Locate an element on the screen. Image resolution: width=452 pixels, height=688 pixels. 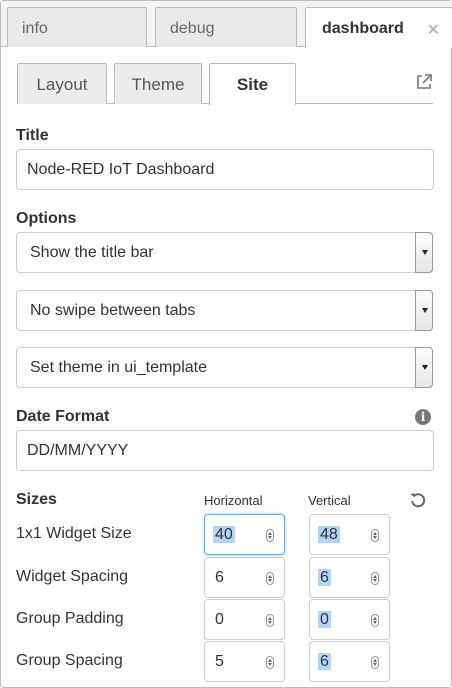
subtab-theme-label: Theme is located at coordinates (158, 84).